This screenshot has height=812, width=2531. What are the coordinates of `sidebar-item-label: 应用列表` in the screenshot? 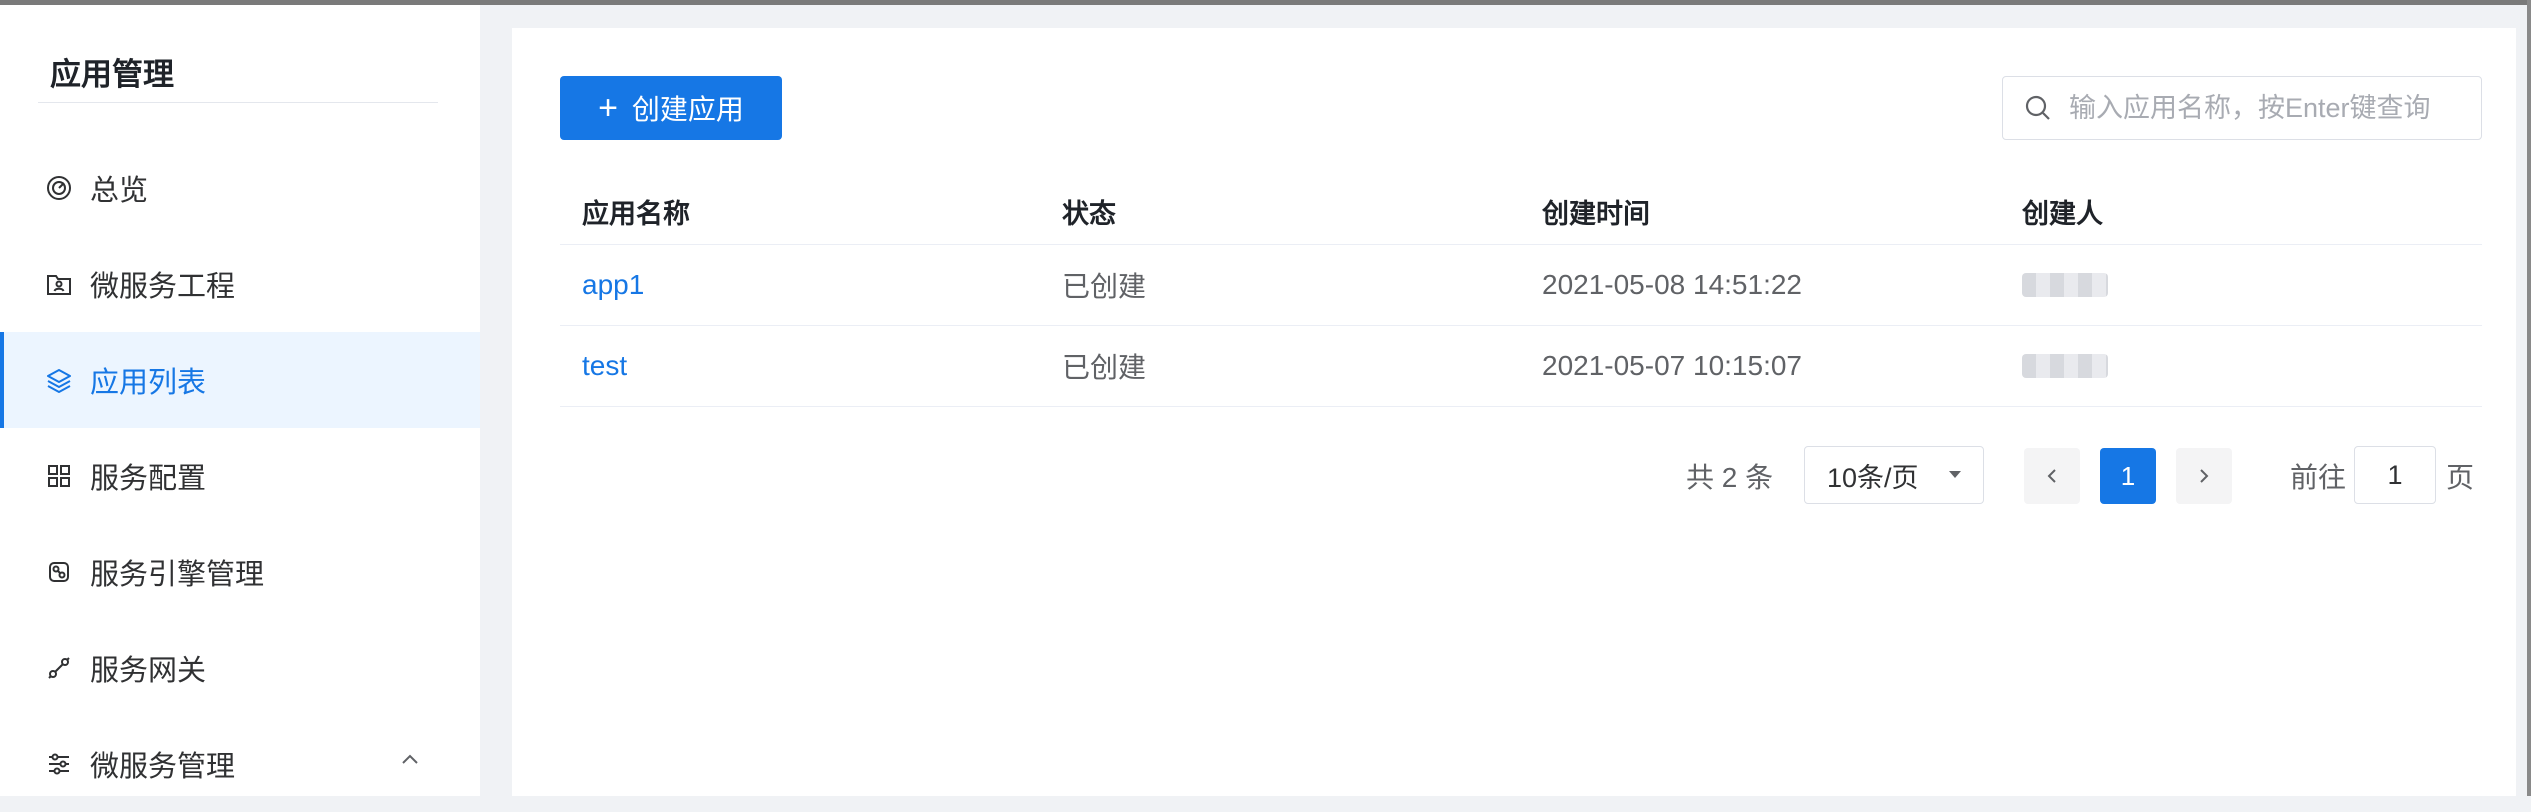 It's located at (148, 383).